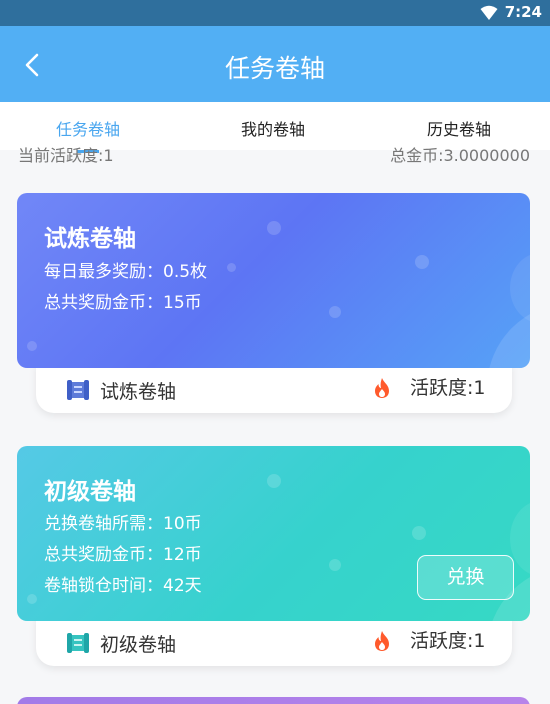 This screenshot has width=550, height=704. What do you see at coordinates (520, 288) in the screenshot?
I see `decor-arc` at bounding box center [520, 288].